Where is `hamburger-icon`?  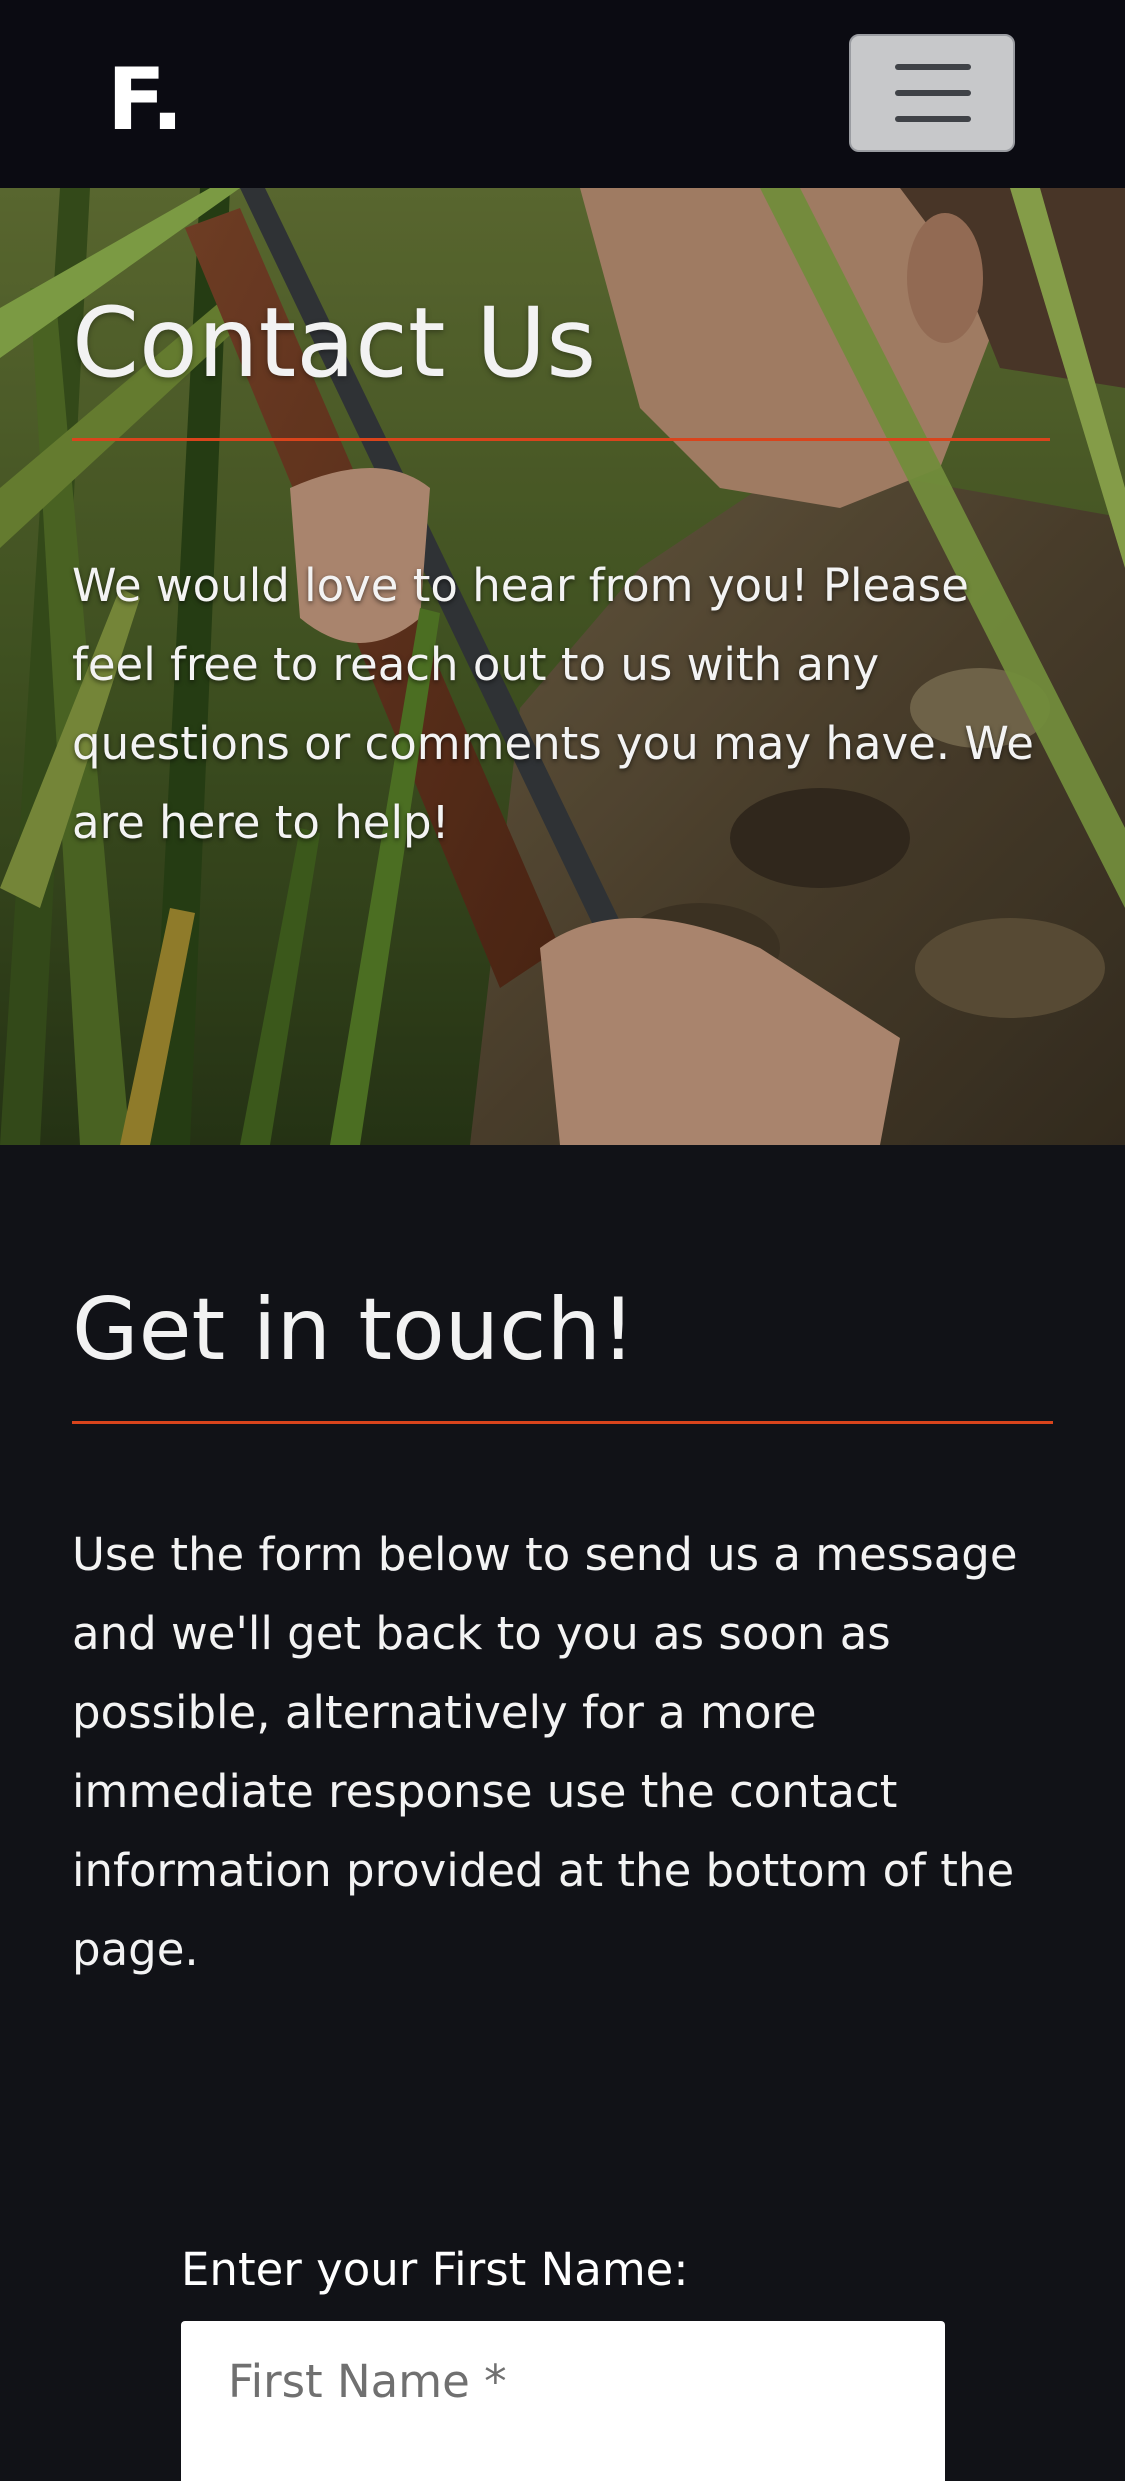
hamburger-icon is located at coordinates (933, 67).